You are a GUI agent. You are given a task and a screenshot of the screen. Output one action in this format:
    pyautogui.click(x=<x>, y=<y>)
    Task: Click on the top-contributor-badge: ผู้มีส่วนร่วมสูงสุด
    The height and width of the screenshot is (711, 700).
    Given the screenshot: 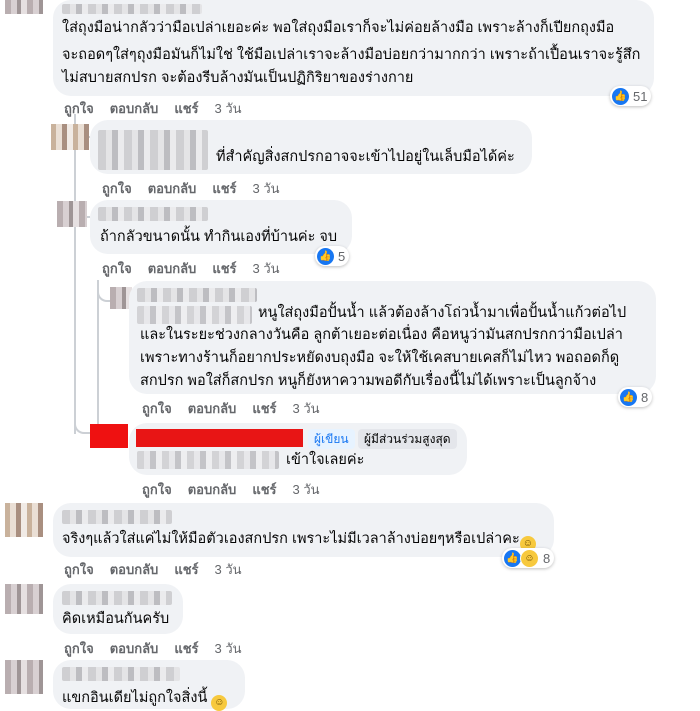 What is the action you would take?
    pyautogui.click(x=407, y=439)
    